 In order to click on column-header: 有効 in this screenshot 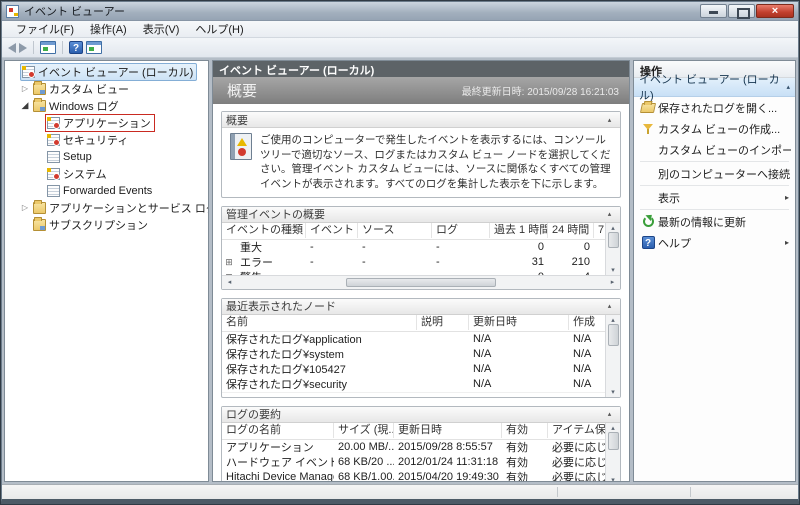, I will do `click(525, 431)`.